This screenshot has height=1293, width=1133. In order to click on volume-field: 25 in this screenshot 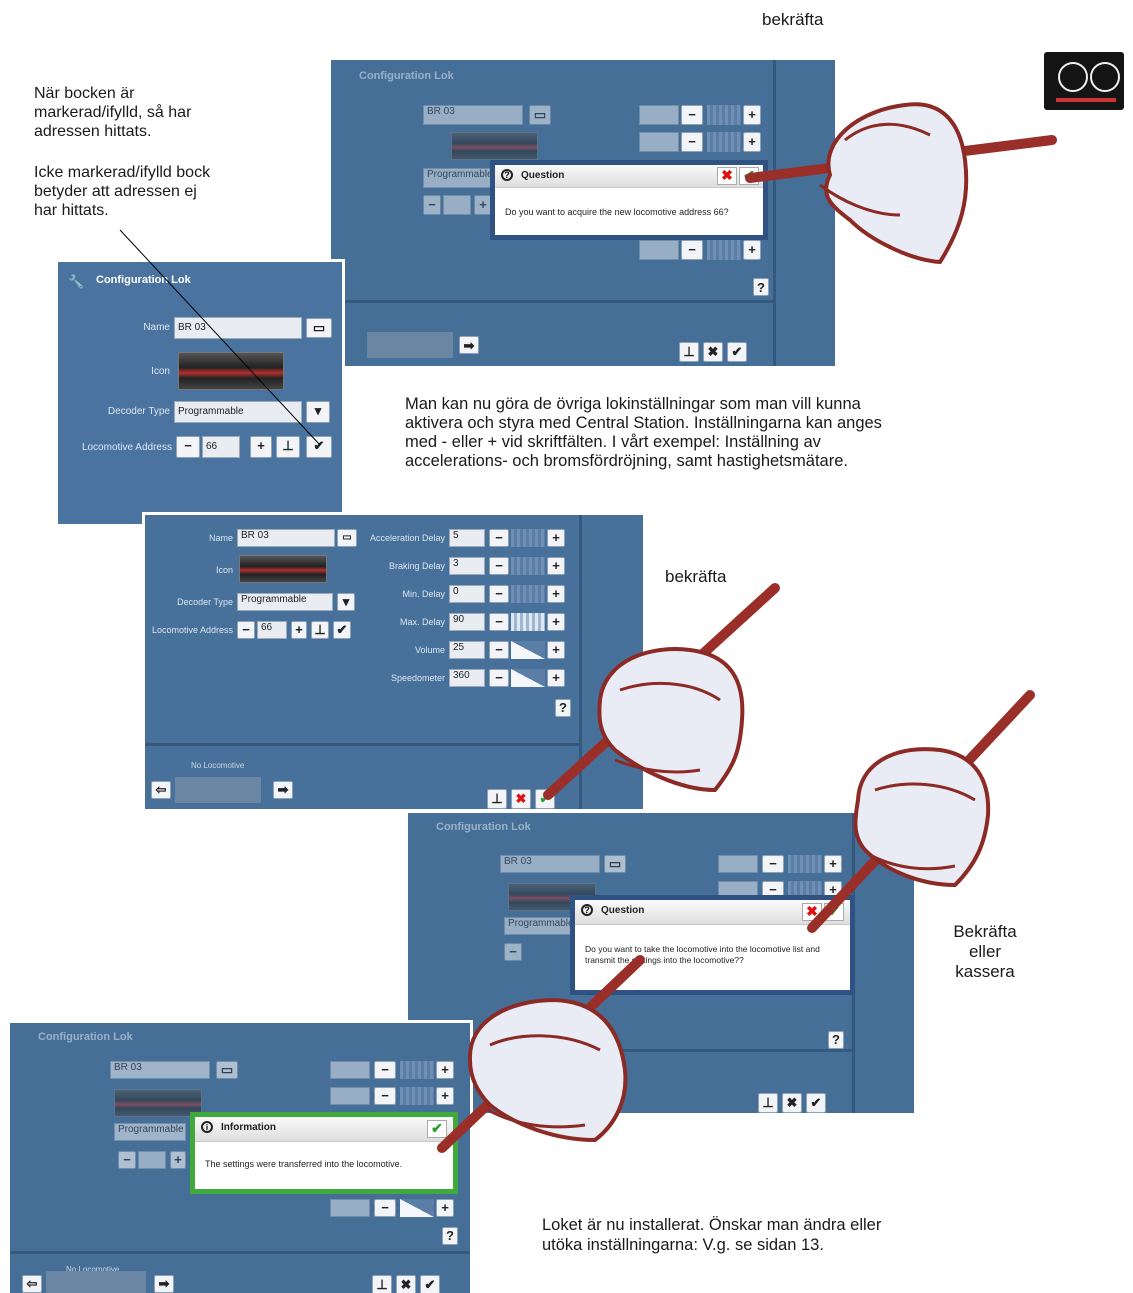, I will do `click(467, 650)`.